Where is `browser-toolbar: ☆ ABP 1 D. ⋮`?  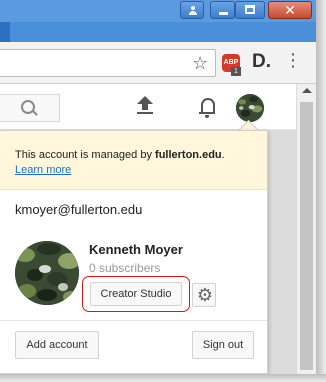 browser-toolbar: ☆ ABP 1 D. ⋮ is located at coordinates (158, 63).